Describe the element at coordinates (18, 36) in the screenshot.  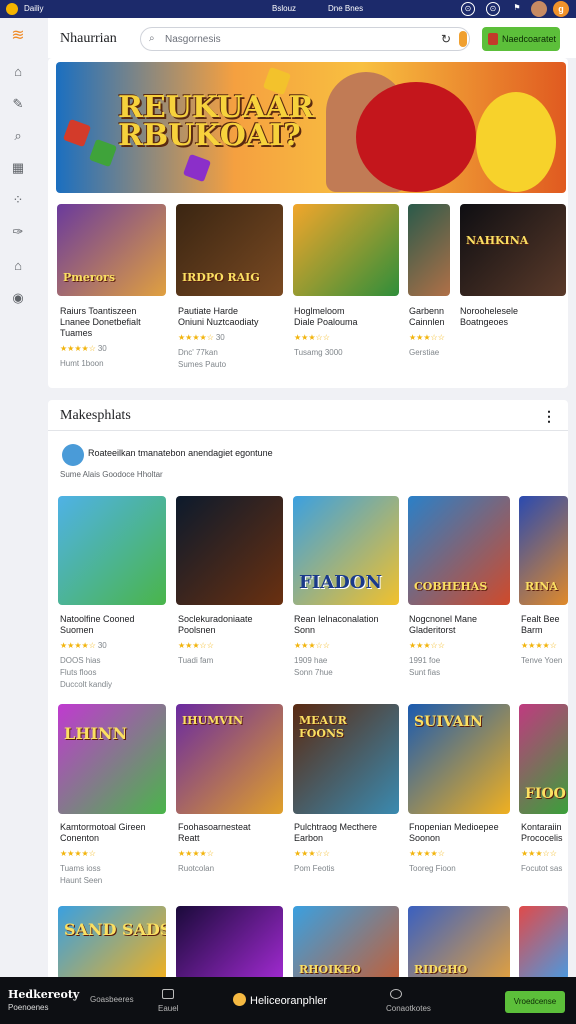
I see `stack-logo-icon: ≋` at that location.